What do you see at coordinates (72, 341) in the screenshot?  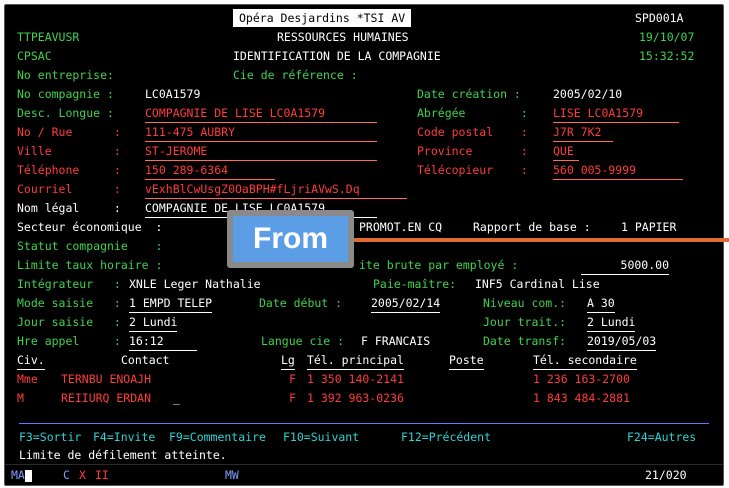 I see `hre-appel-label: Hre appel :` at bounding box center [72, 341].